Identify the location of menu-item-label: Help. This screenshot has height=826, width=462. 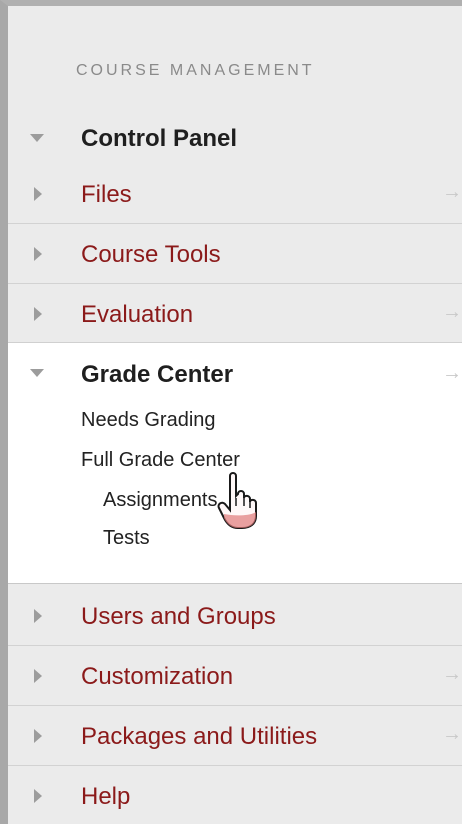
(105, 797).